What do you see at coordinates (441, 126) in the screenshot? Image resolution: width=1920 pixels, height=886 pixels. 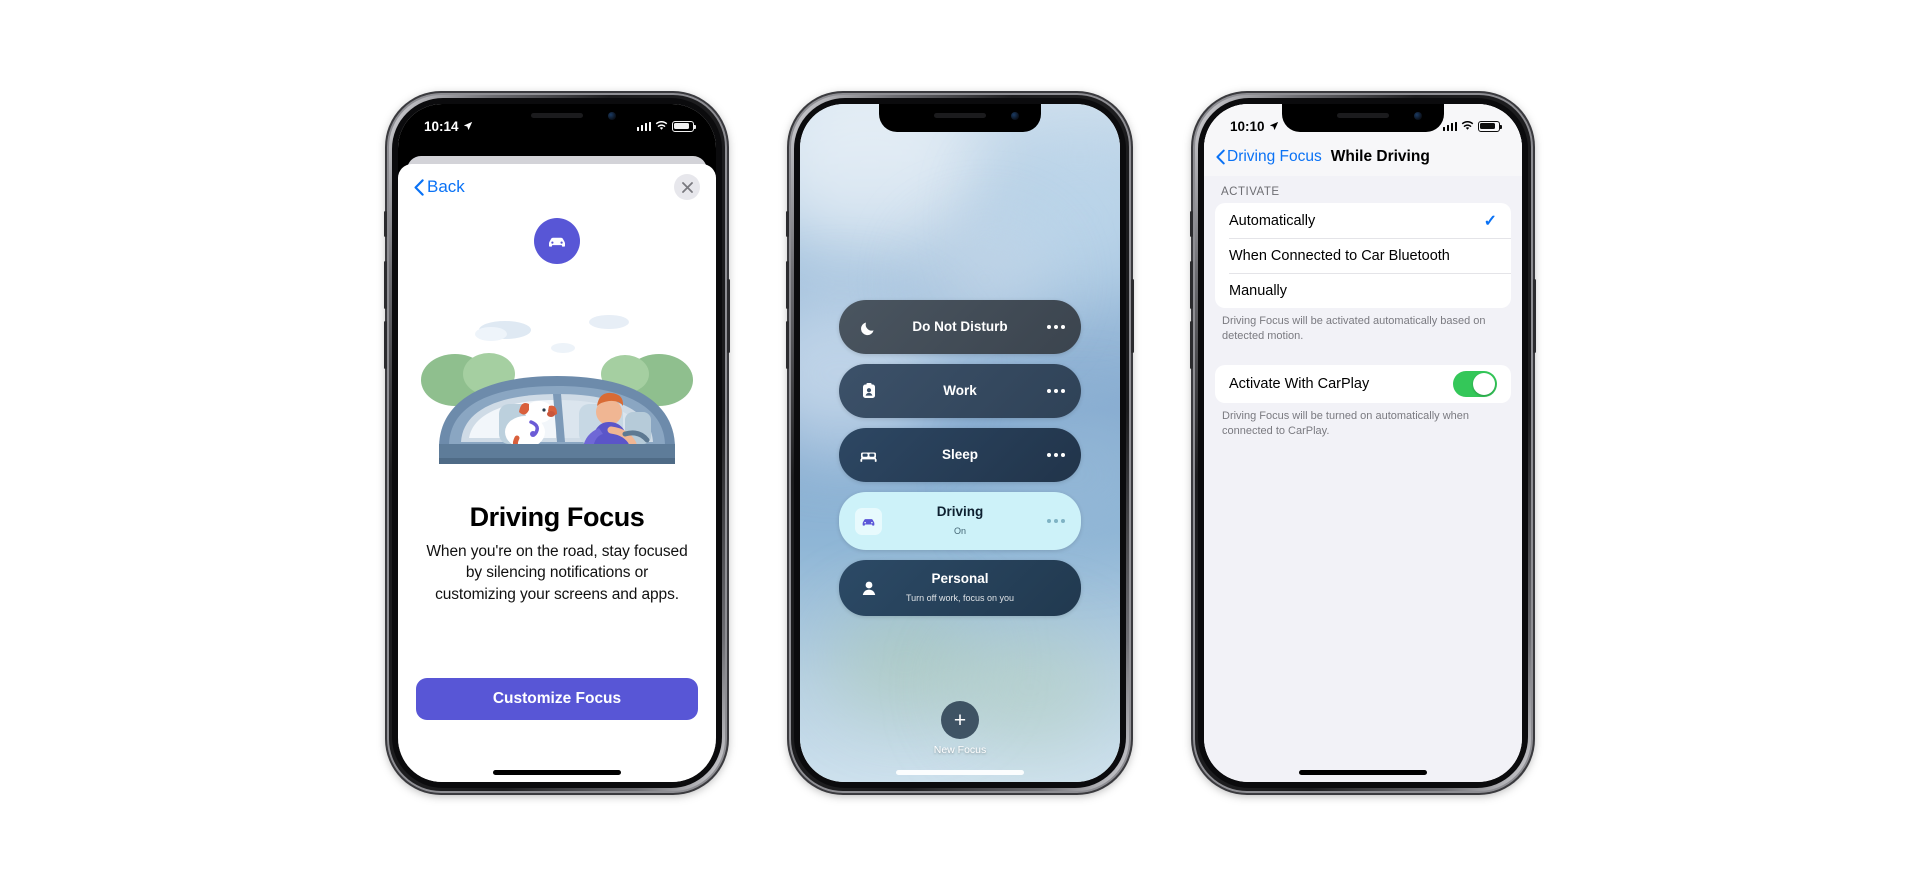 I see `status-time: 10:14` at bounding box center [441, 126].